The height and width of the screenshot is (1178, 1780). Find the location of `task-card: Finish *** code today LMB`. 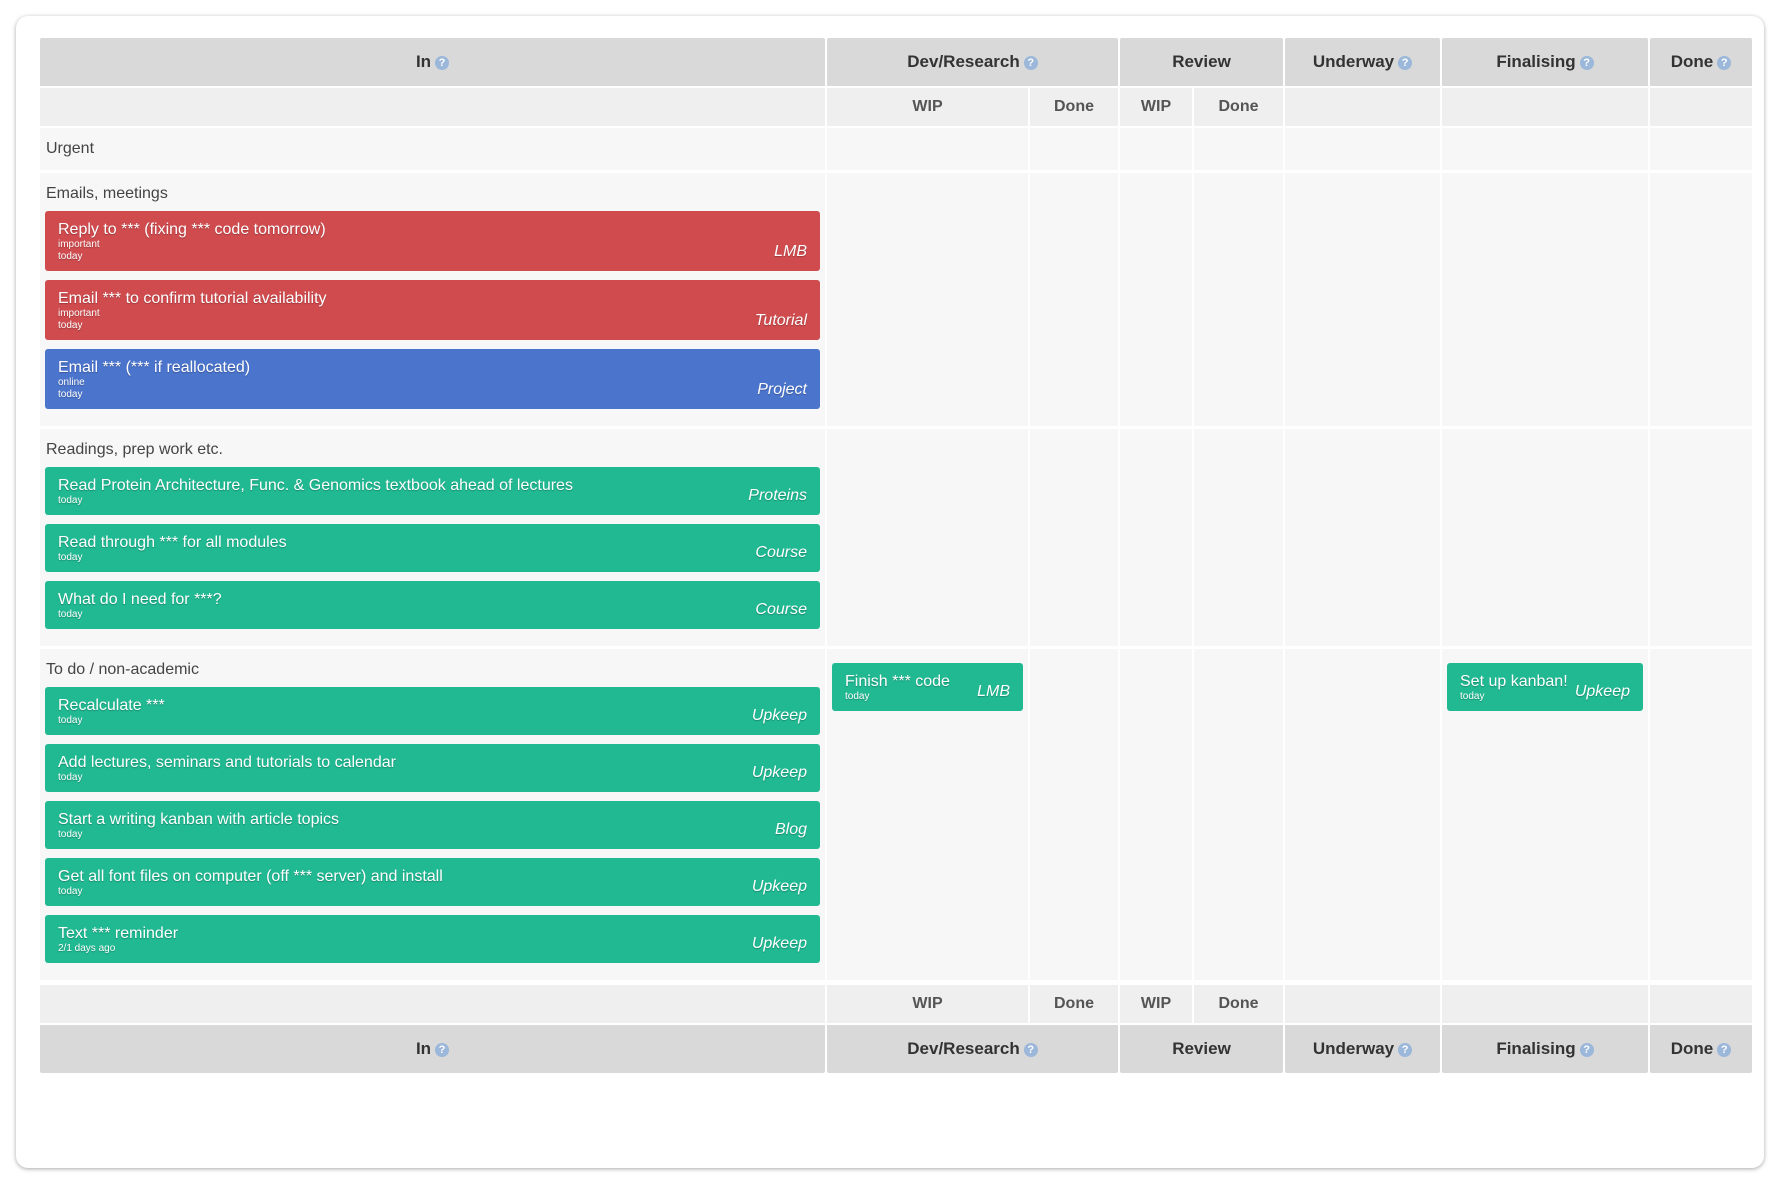

task-card: Finish *** code today LMB is located at coordinates (927, 687).